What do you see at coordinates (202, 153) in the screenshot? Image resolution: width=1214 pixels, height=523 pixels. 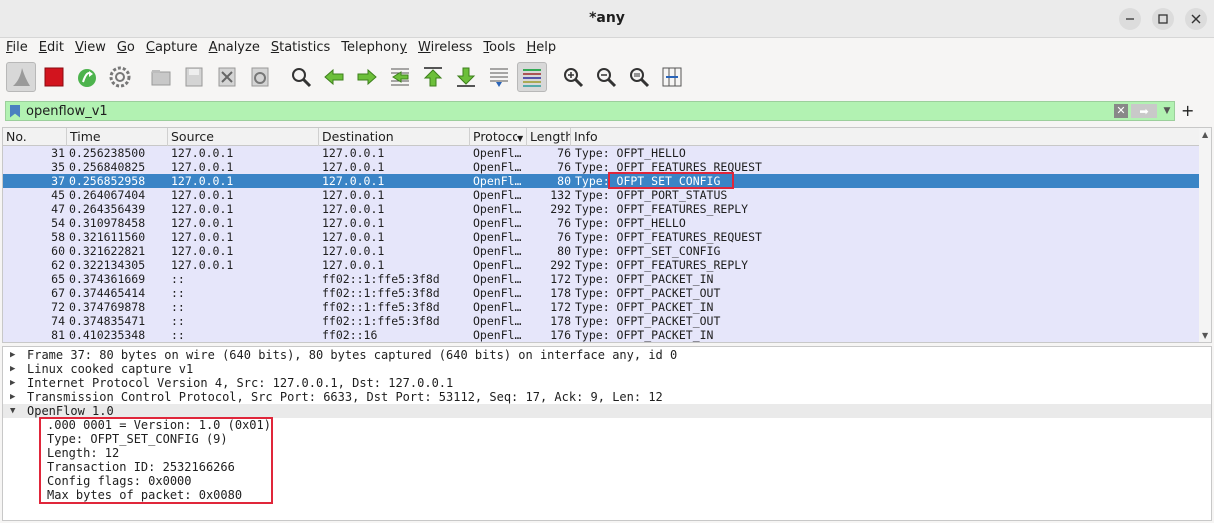 I see `packet-src-cell: 127.0.0.1` at bounding box center [202, 153].